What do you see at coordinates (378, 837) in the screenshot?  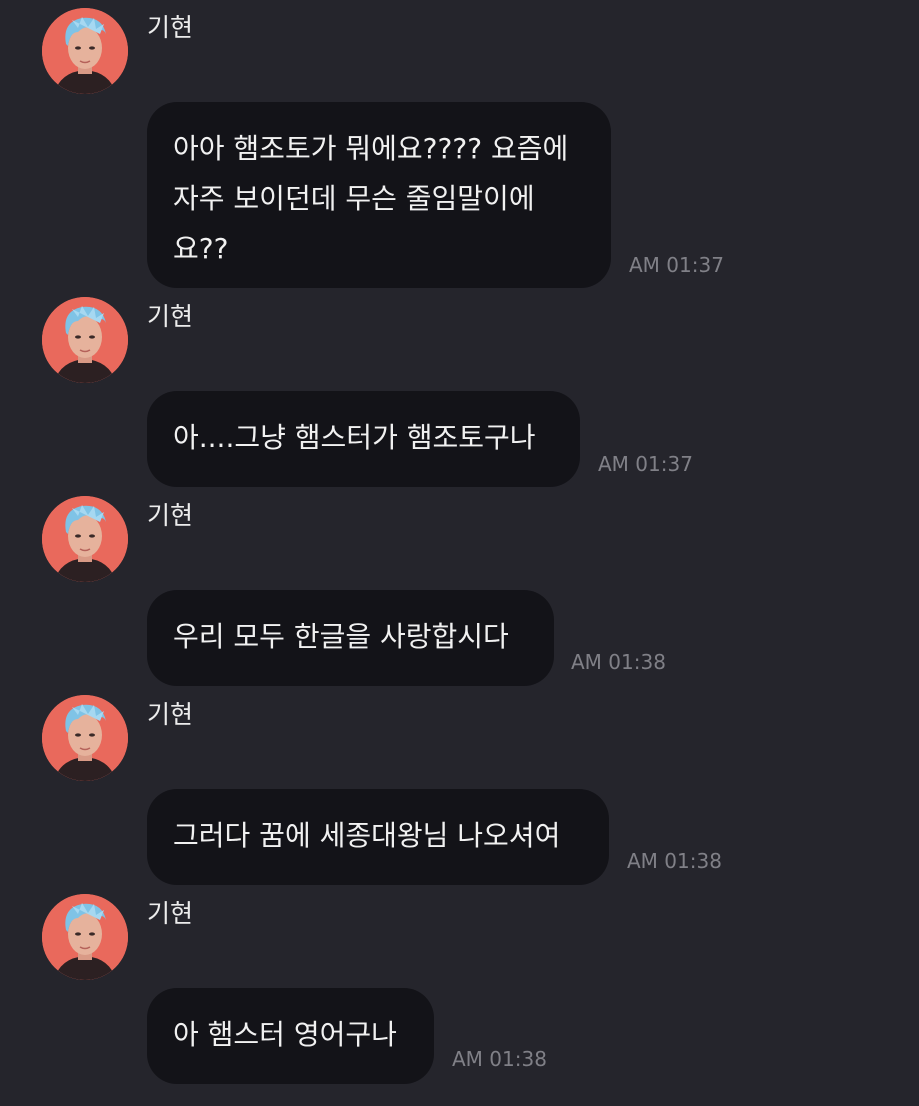 I see `message-bubble: 그러다 꿈에 세종대왕님 나오셔여` at bounding box center [378, 837].